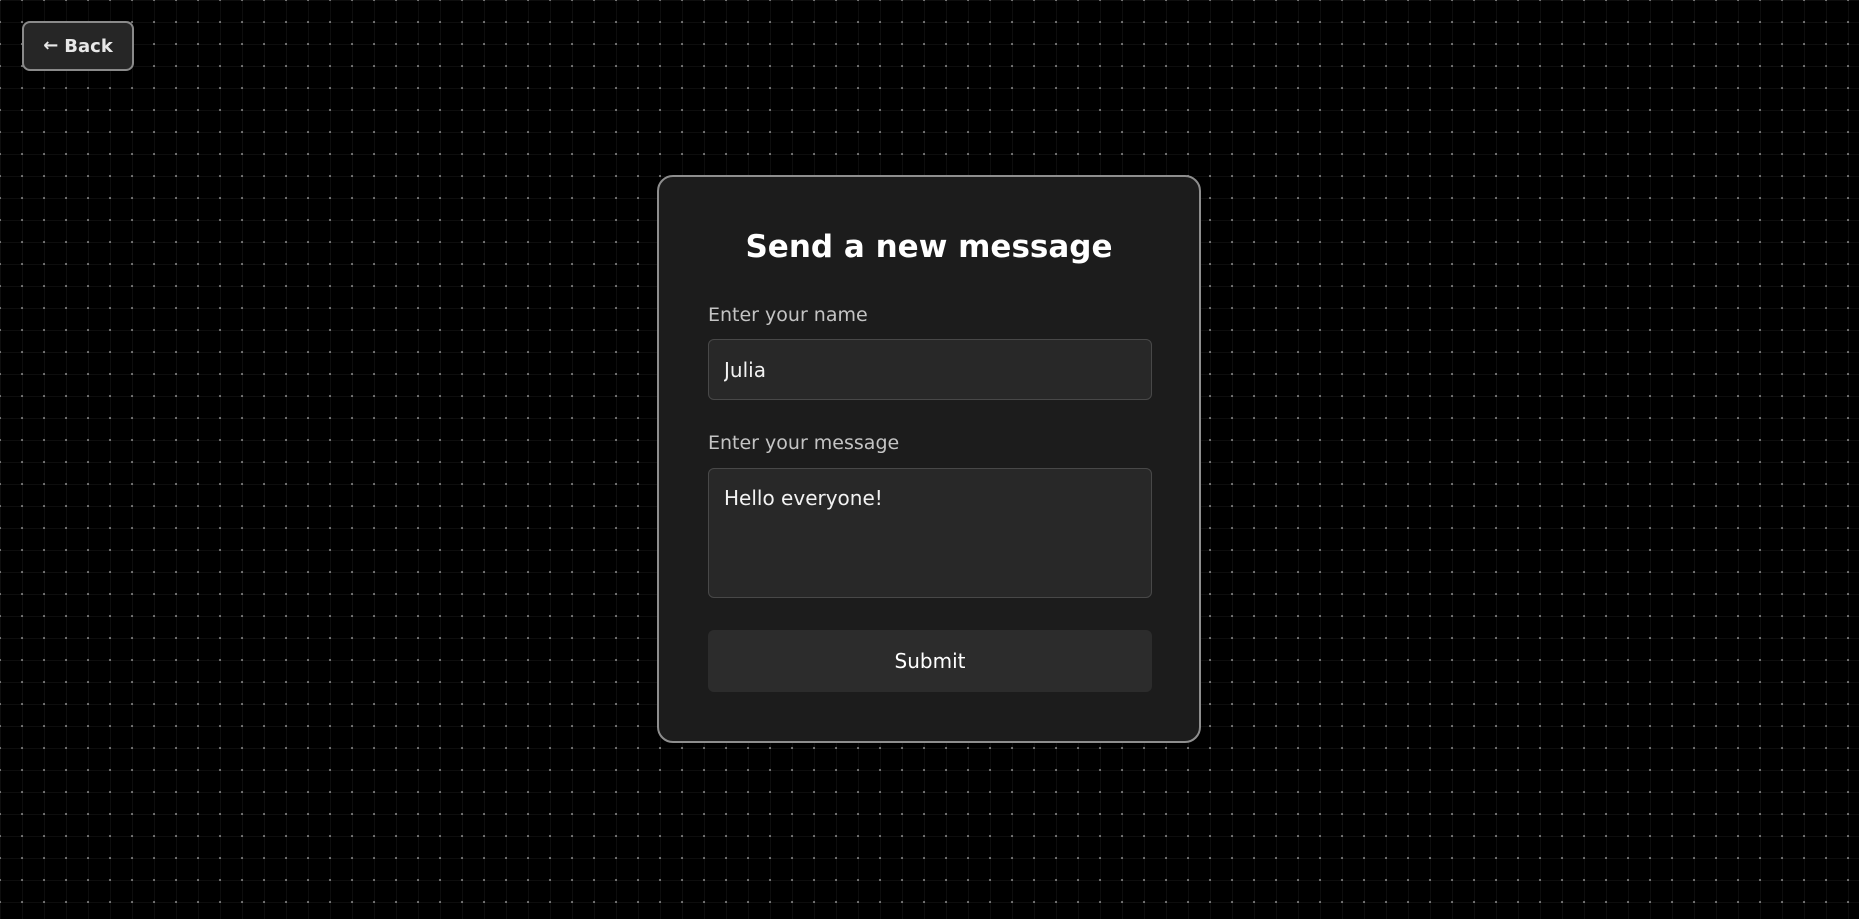 Image resolution: width=1859 pixels, height=919 pixels. I want to click on name-input, so click(930, 369).